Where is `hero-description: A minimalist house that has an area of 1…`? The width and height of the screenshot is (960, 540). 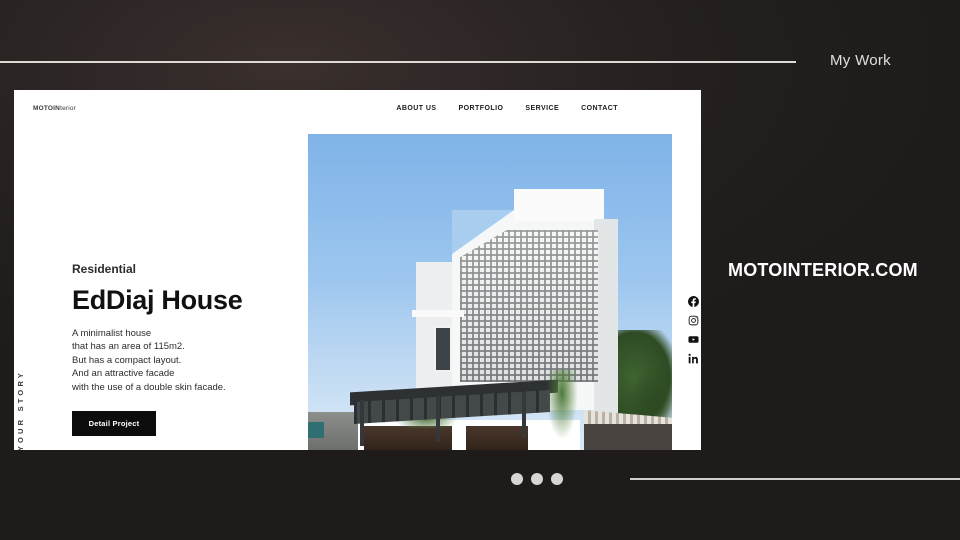 hero-description: A minimalist house that has an area of 1… is located at coordinates (149, 360).